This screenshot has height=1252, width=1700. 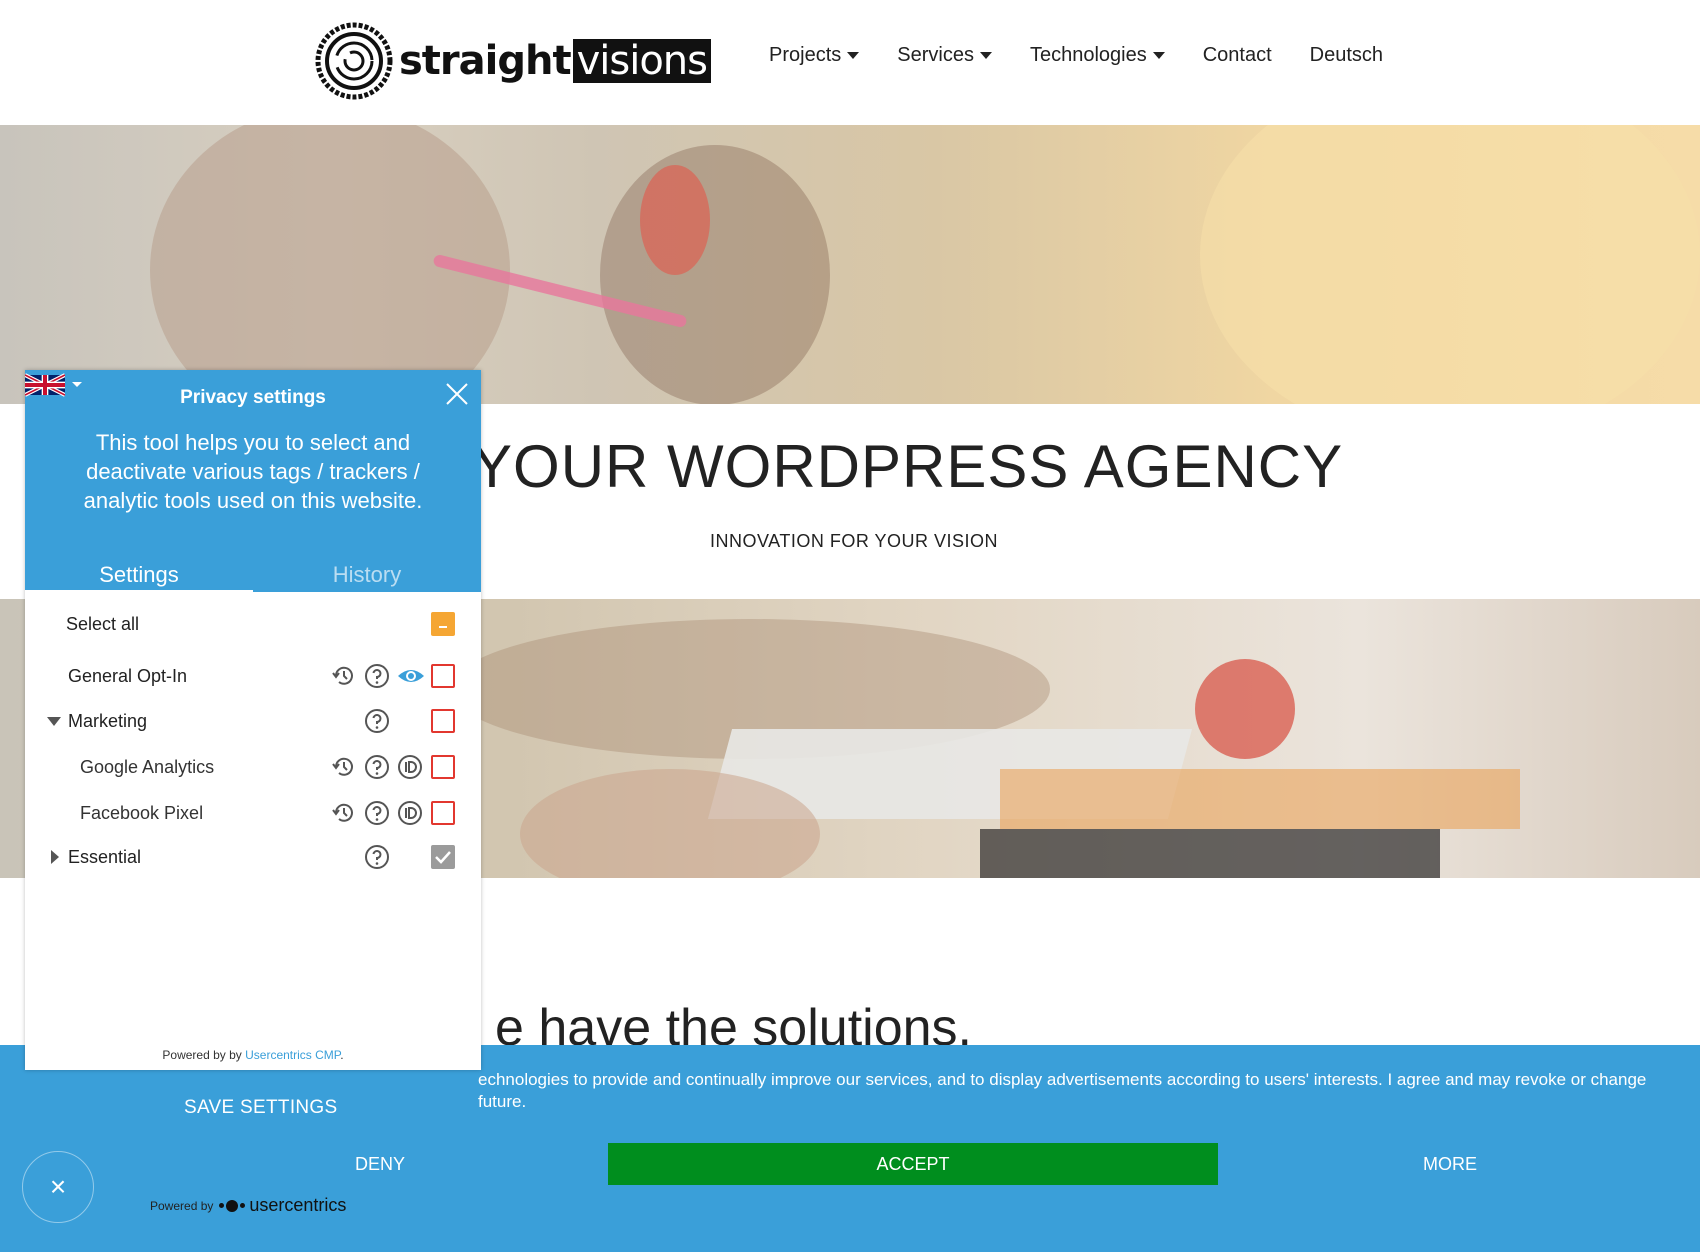 What do you see at coordinates (128, 675) in the screenshot?
I see `general-opt-in-label: General Opt-In` at bounding box center [128, 675].